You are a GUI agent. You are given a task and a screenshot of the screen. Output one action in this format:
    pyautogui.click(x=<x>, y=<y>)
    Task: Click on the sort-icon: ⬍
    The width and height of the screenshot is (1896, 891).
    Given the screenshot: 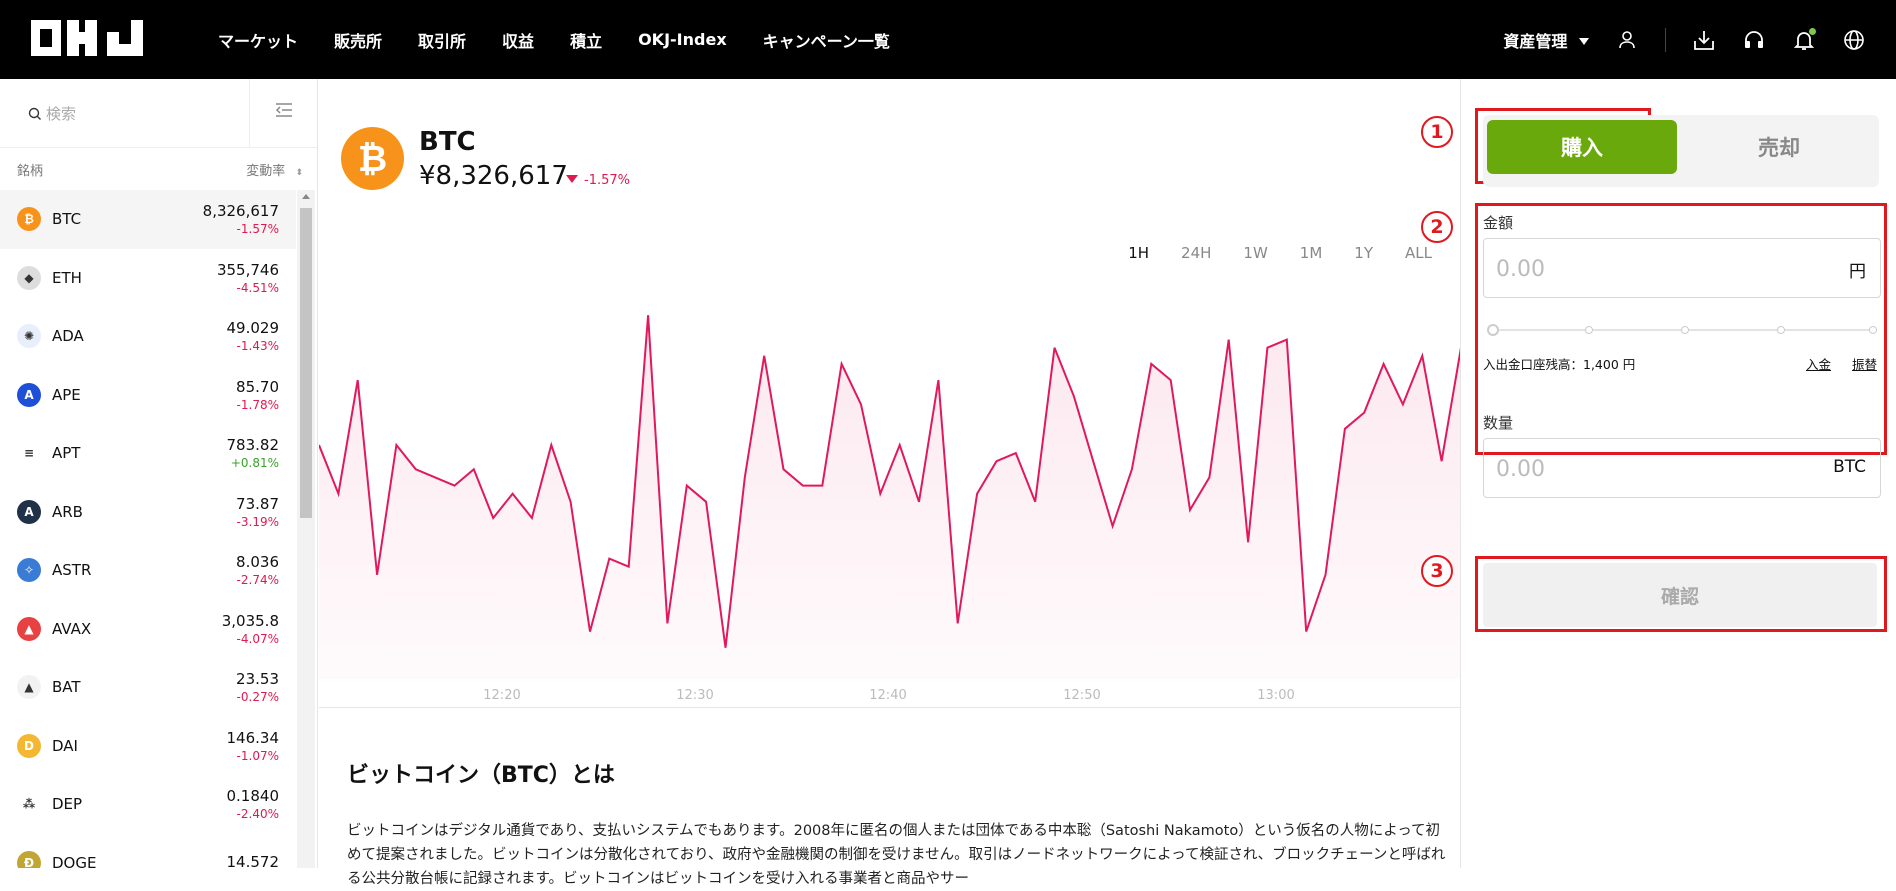 What is the action you would take?
    pyautogui.click(x=299, y=172)
    